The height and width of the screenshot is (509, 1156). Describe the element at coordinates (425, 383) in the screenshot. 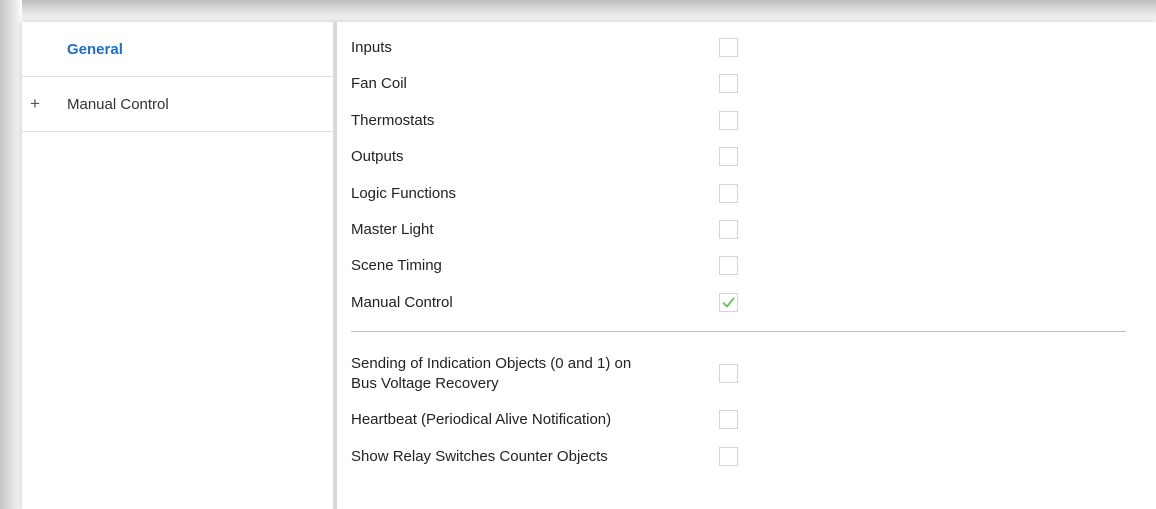

I see `option-label-line-2: Bus Voltage Recovery` at that location.